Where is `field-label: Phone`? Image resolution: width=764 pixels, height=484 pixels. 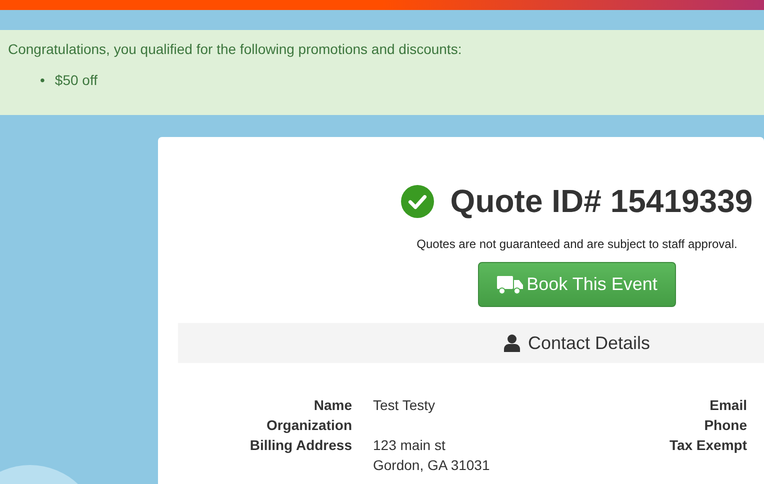
field-label: Phone is located at coordinates (725, 425).